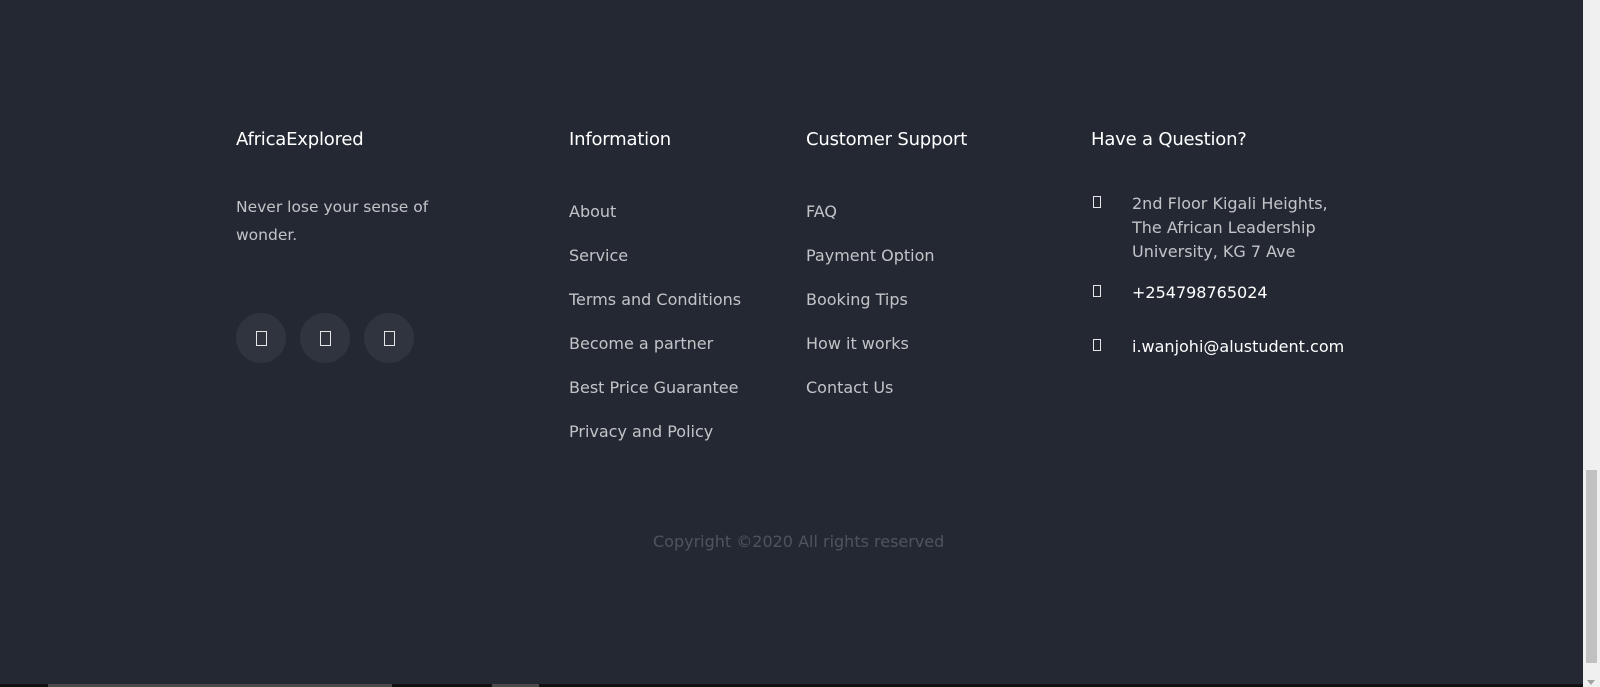 Image resolution: width=1600 pixels, height=687 pixels. I want to click on brand-title: AfricaExplored, so click(300, 139).